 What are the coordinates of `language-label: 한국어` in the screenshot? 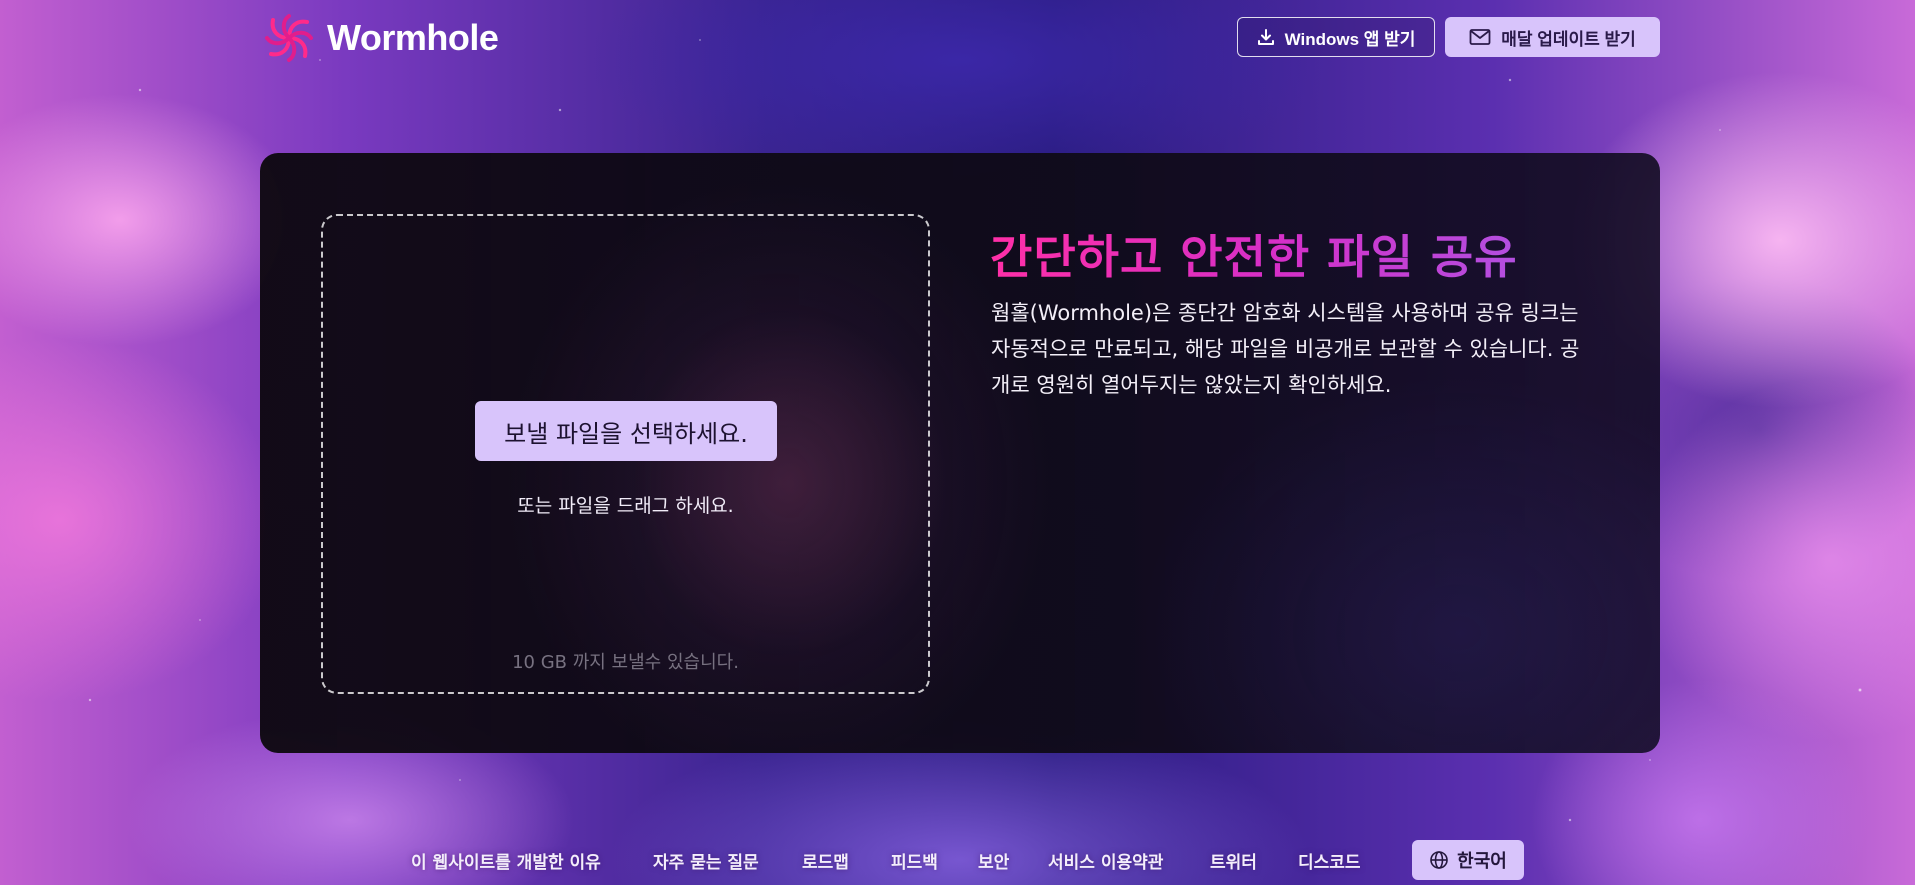 It's located at (1482, 861).